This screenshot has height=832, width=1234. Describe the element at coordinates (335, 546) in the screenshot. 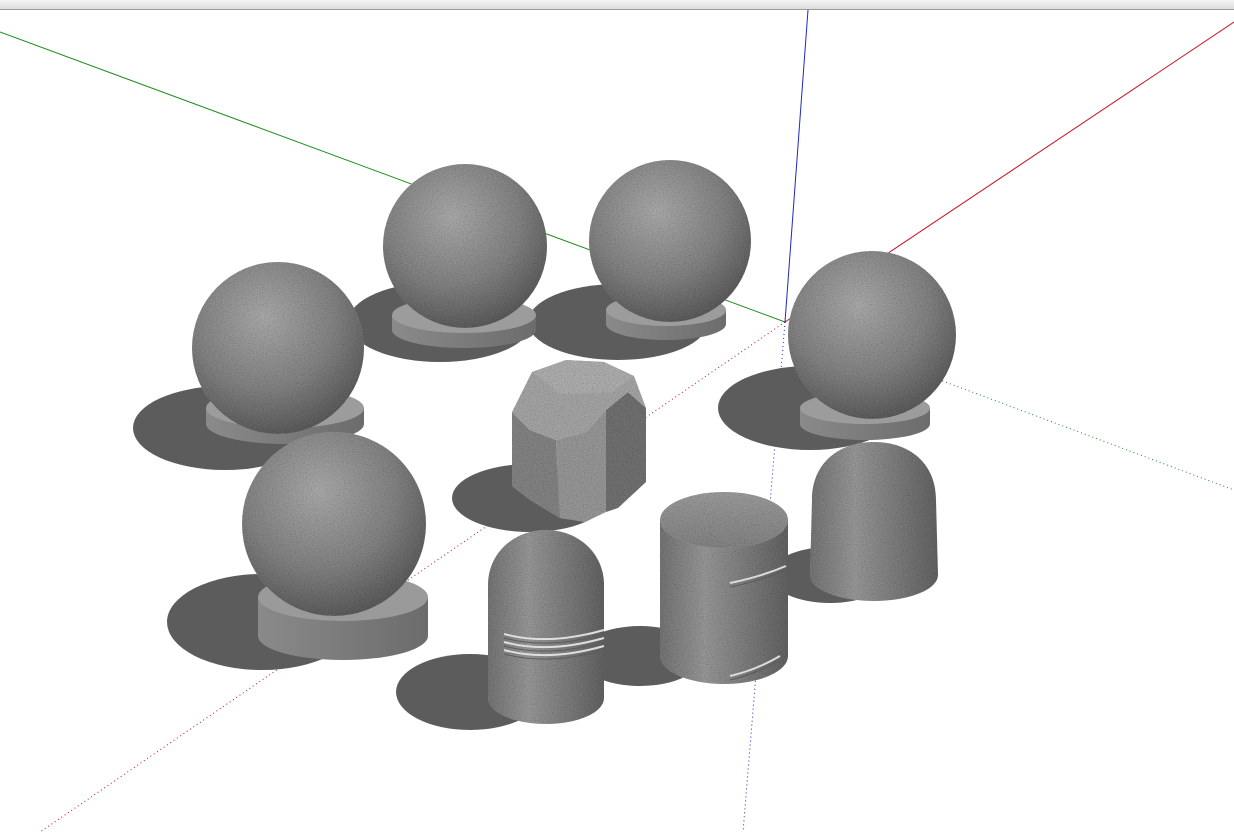

I see `sphere-bollard-front-left` at that location.